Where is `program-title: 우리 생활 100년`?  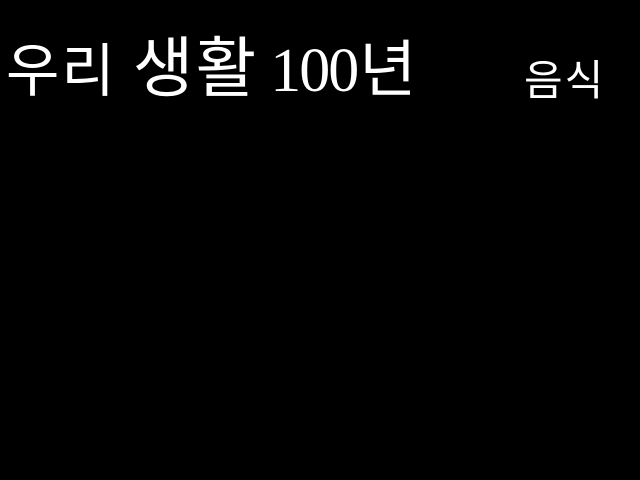
program-title: 우리 생활 100년 is located at coordinates (211, 68).